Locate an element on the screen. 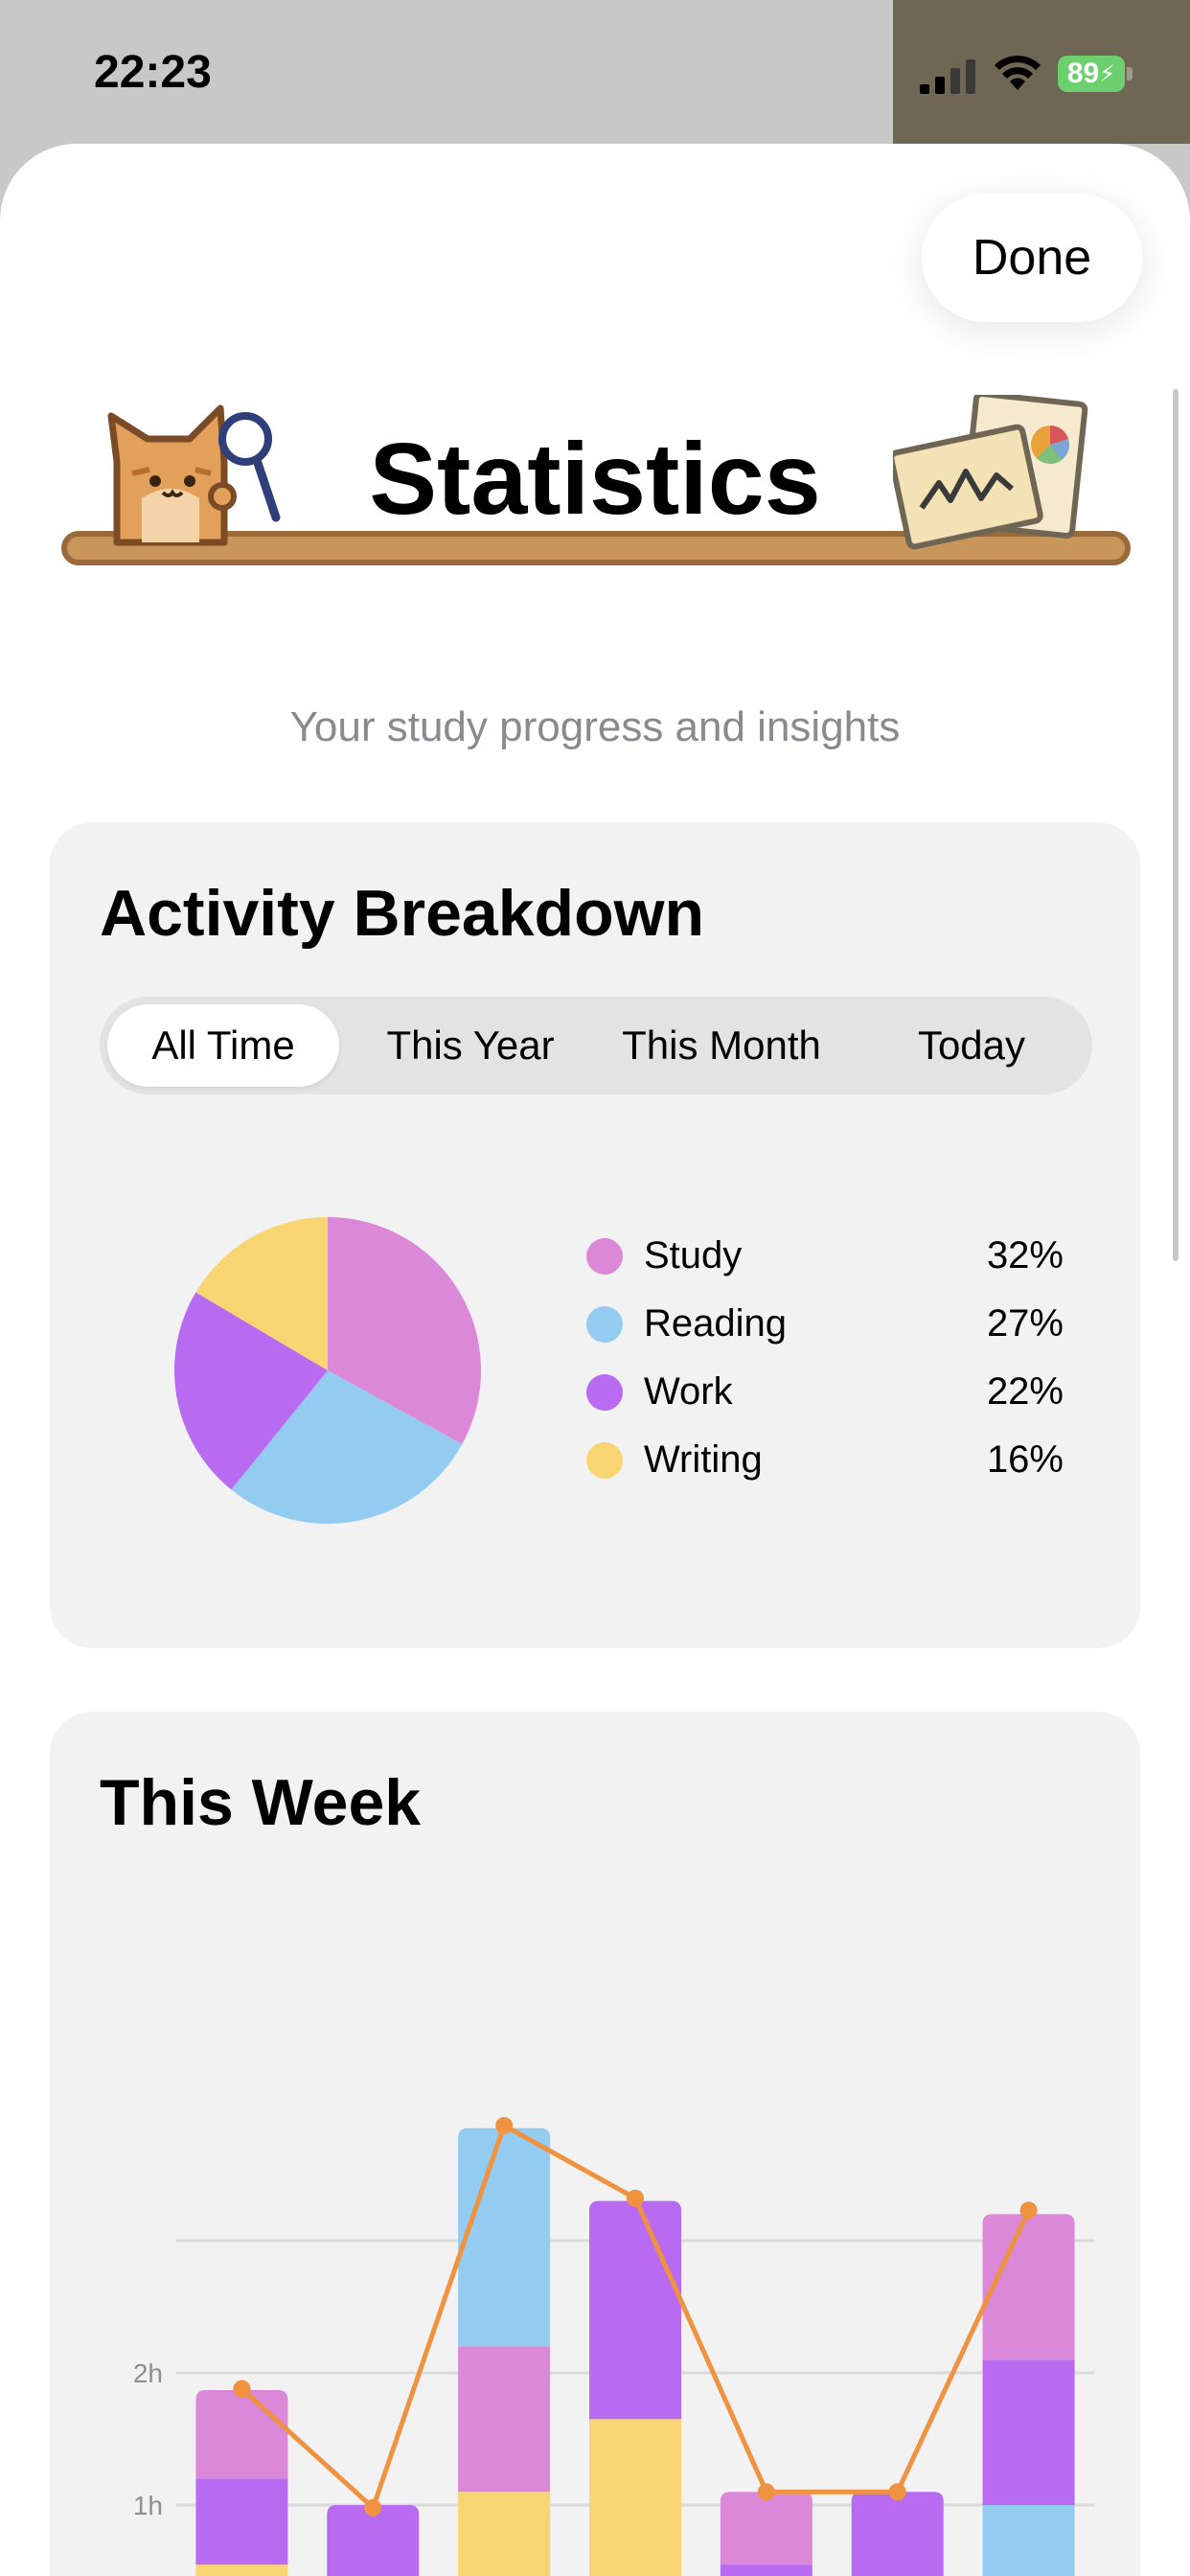 The image size is (1190, 2576). legend-swatch-writing is located at coordinates (605, 1460).